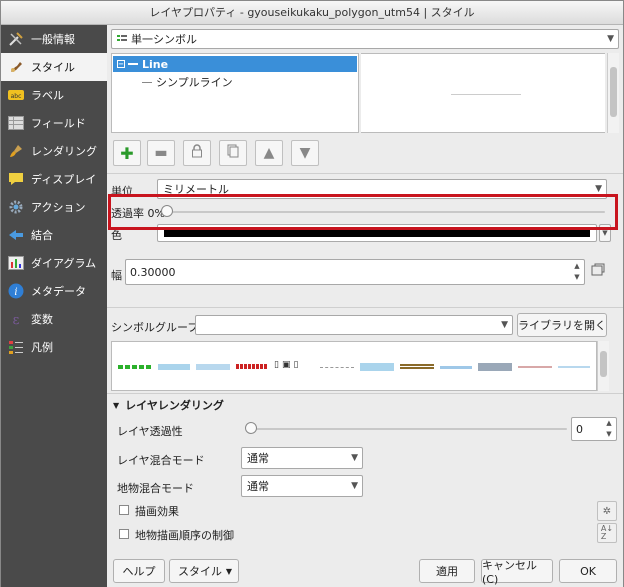 The image size is (624, 587). I want to click on layer-transparency-slider-handle, so click(251, 428).